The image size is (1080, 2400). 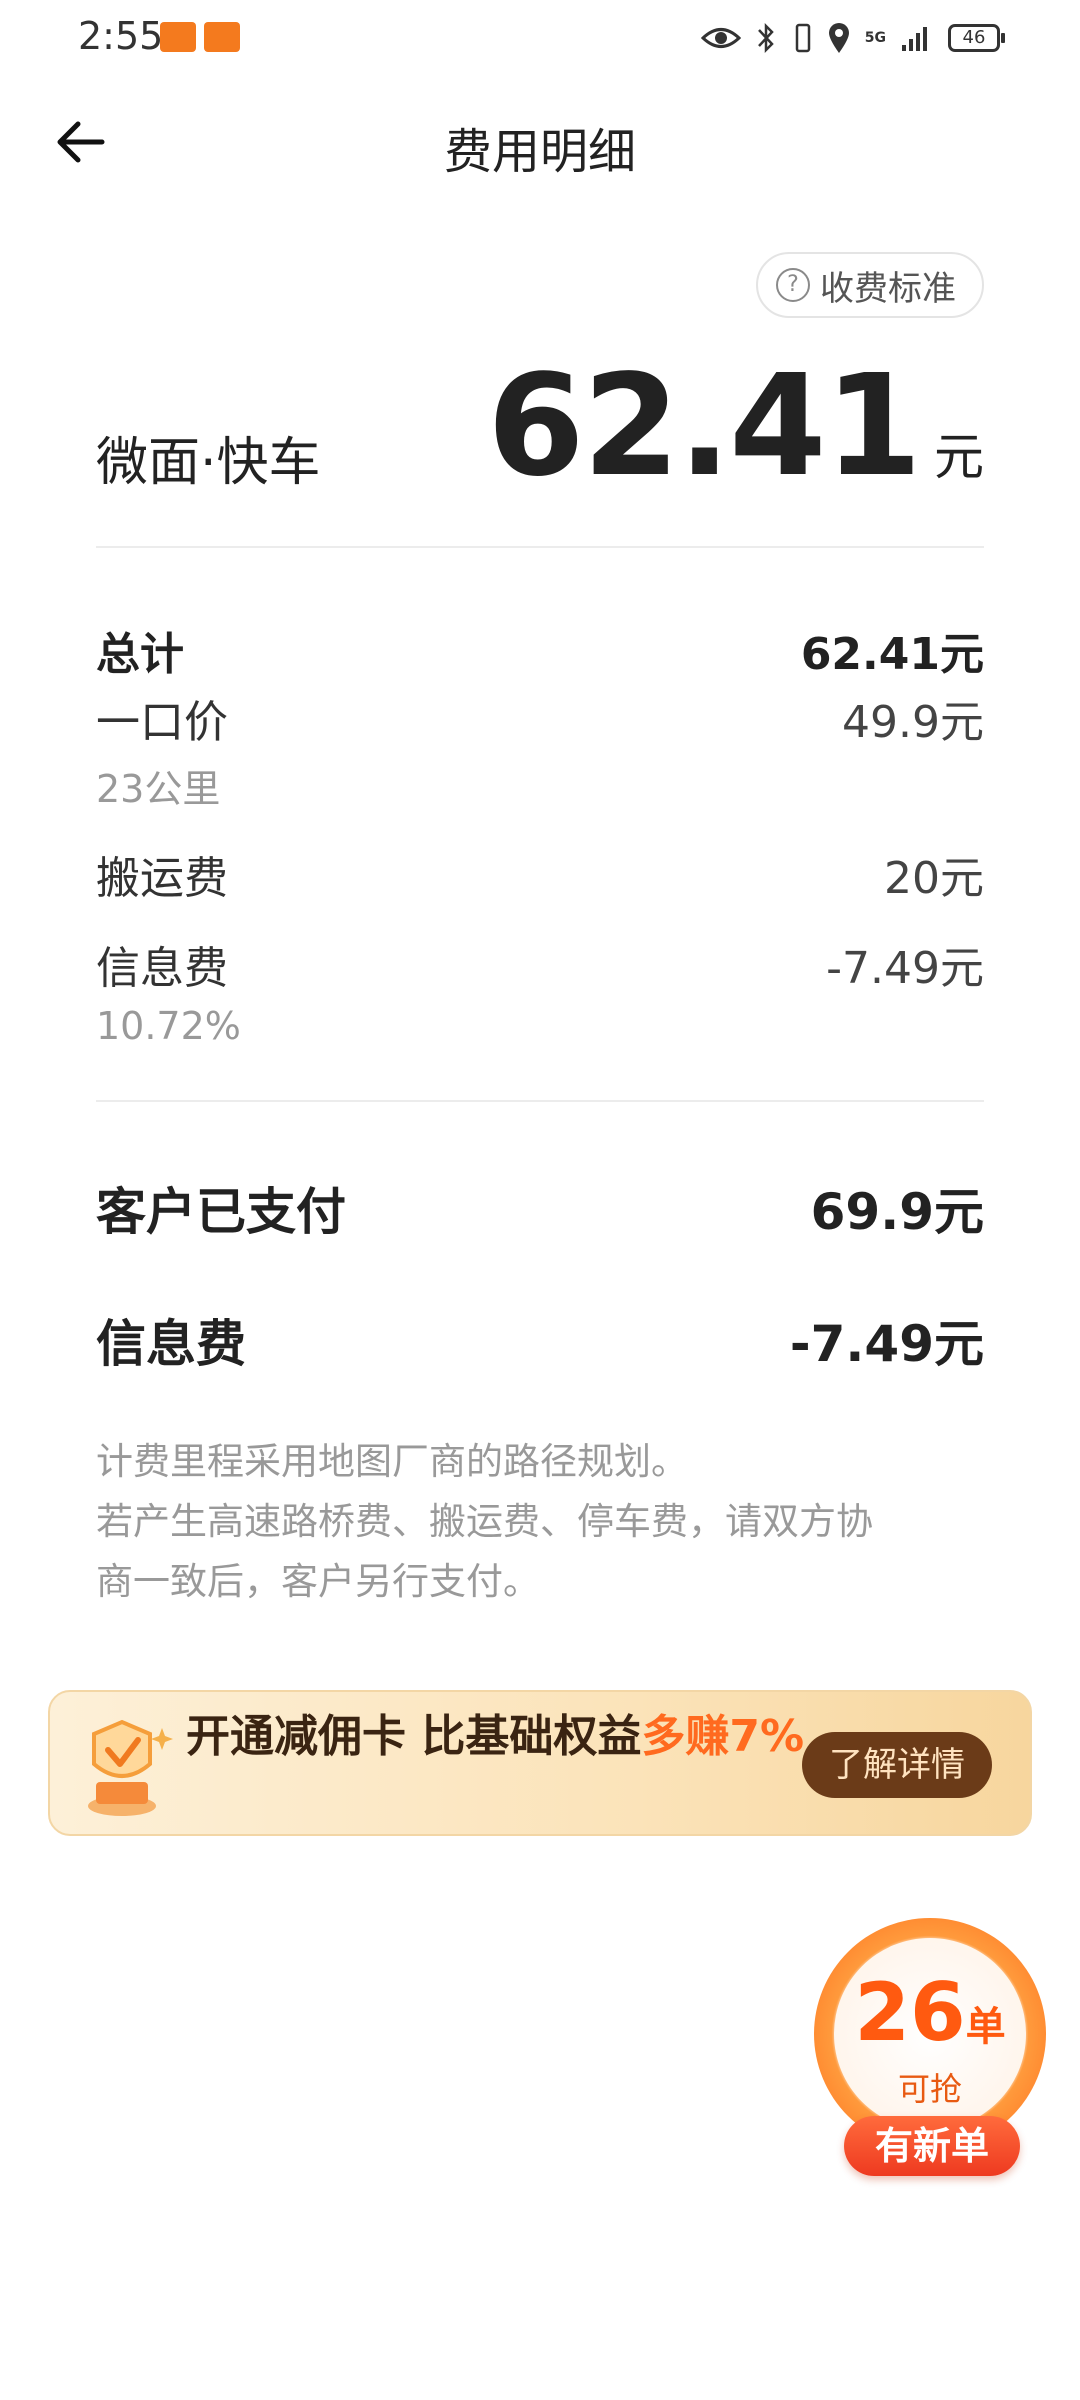 What do you see at coordinates (704, 426) in the screenshot?
I see `price-amount: 62.41` at bounding box center [704, 426].